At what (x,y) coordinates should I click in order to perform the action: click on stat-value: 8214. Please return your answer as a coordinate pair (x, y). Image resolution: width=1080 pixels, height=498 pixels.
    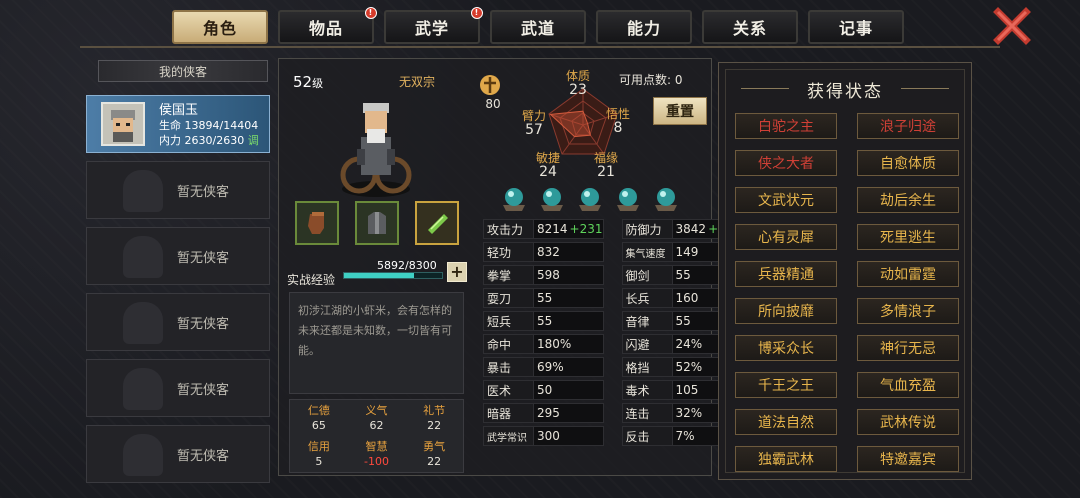
    Looking at the image, I should click on (552, 229).